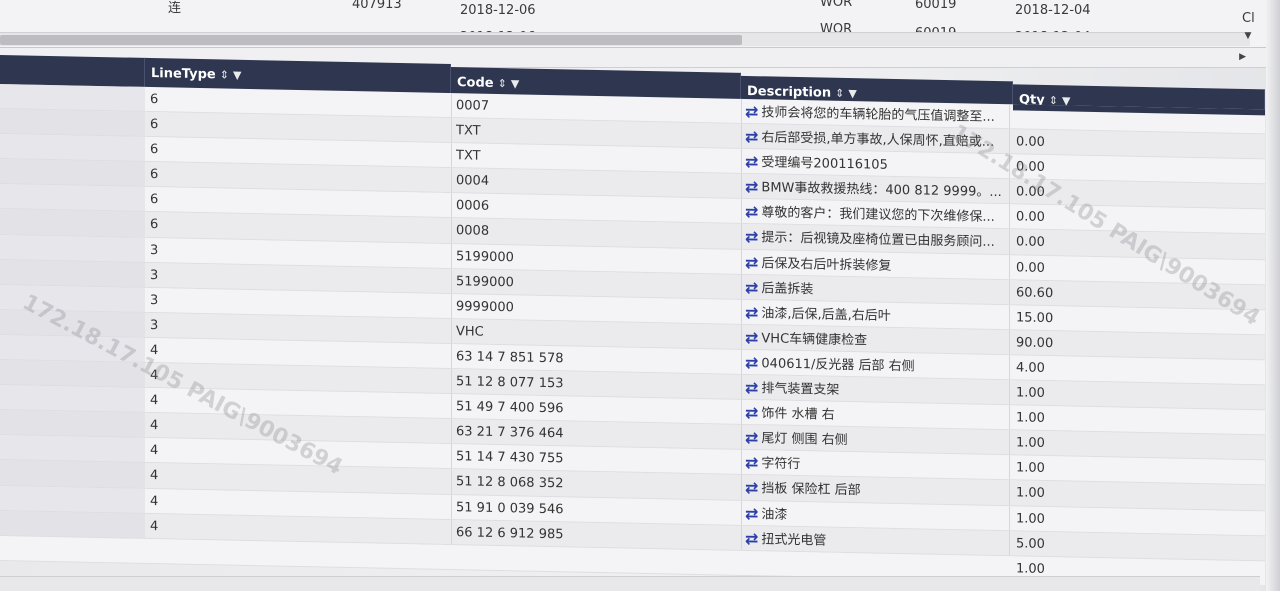  I want to click on upper-cell: 2018-12-06, so click(498, 10).